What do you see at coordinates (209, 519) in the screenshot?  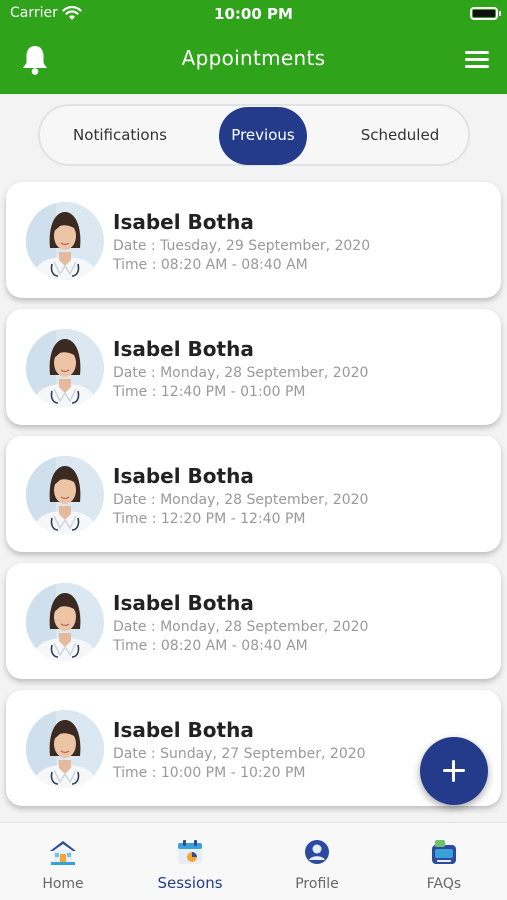 I see `appointment-time: Time : 12:20 PM - 12:40 PM` at bounding box center [209, 519].